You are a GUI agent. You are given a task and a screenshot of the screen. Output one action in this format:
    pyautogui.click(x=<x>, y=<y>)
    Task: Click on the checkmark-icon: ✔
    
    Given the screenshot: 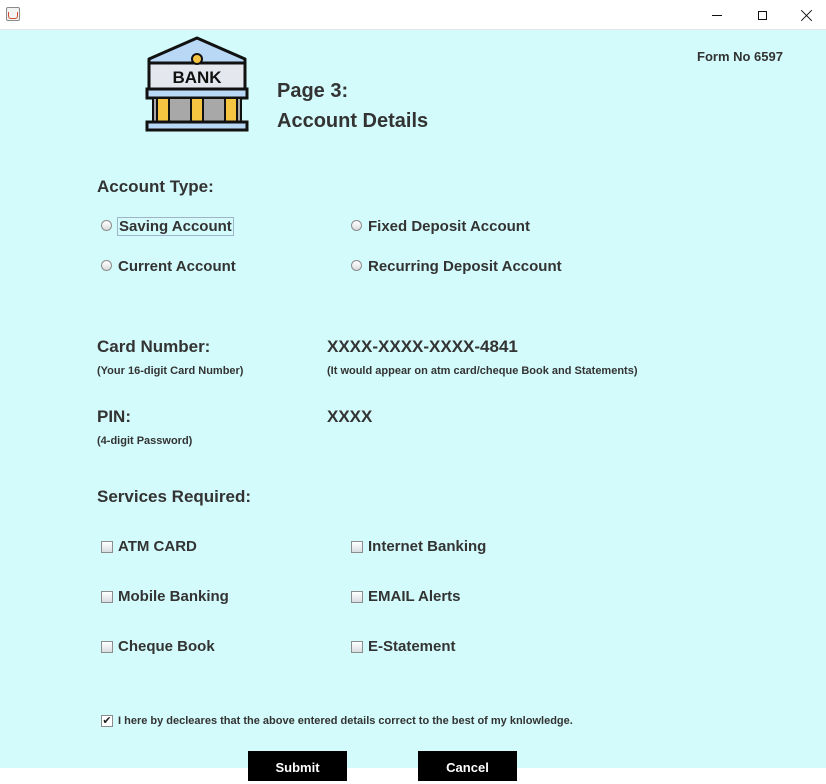 What is the action you would take?
    pyautogui.click(x=107, y=721)
    